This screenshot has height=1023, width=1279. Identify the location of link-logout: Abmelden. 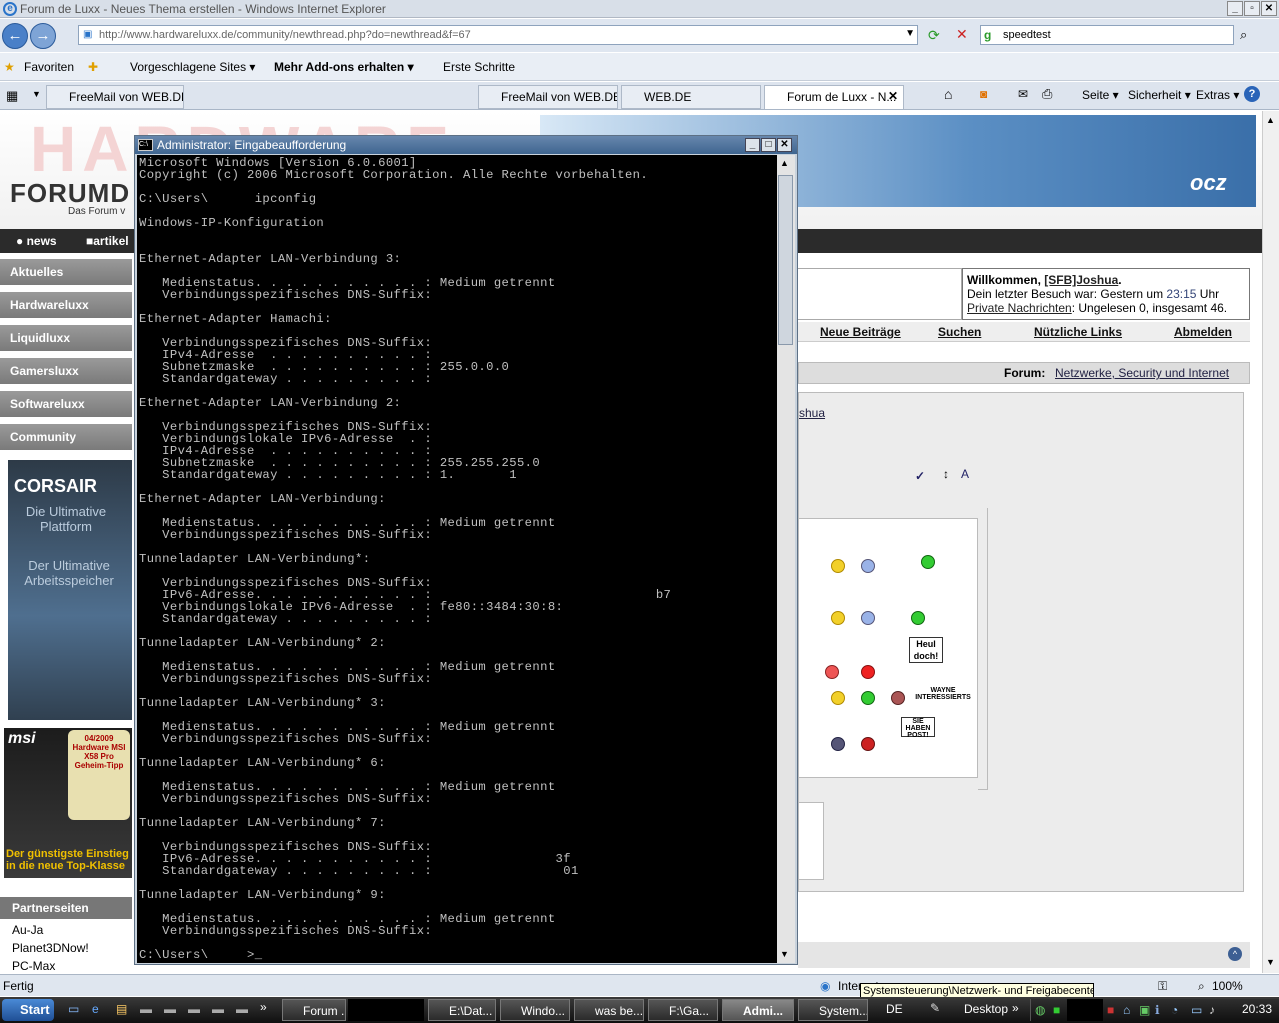
(1203, 332).